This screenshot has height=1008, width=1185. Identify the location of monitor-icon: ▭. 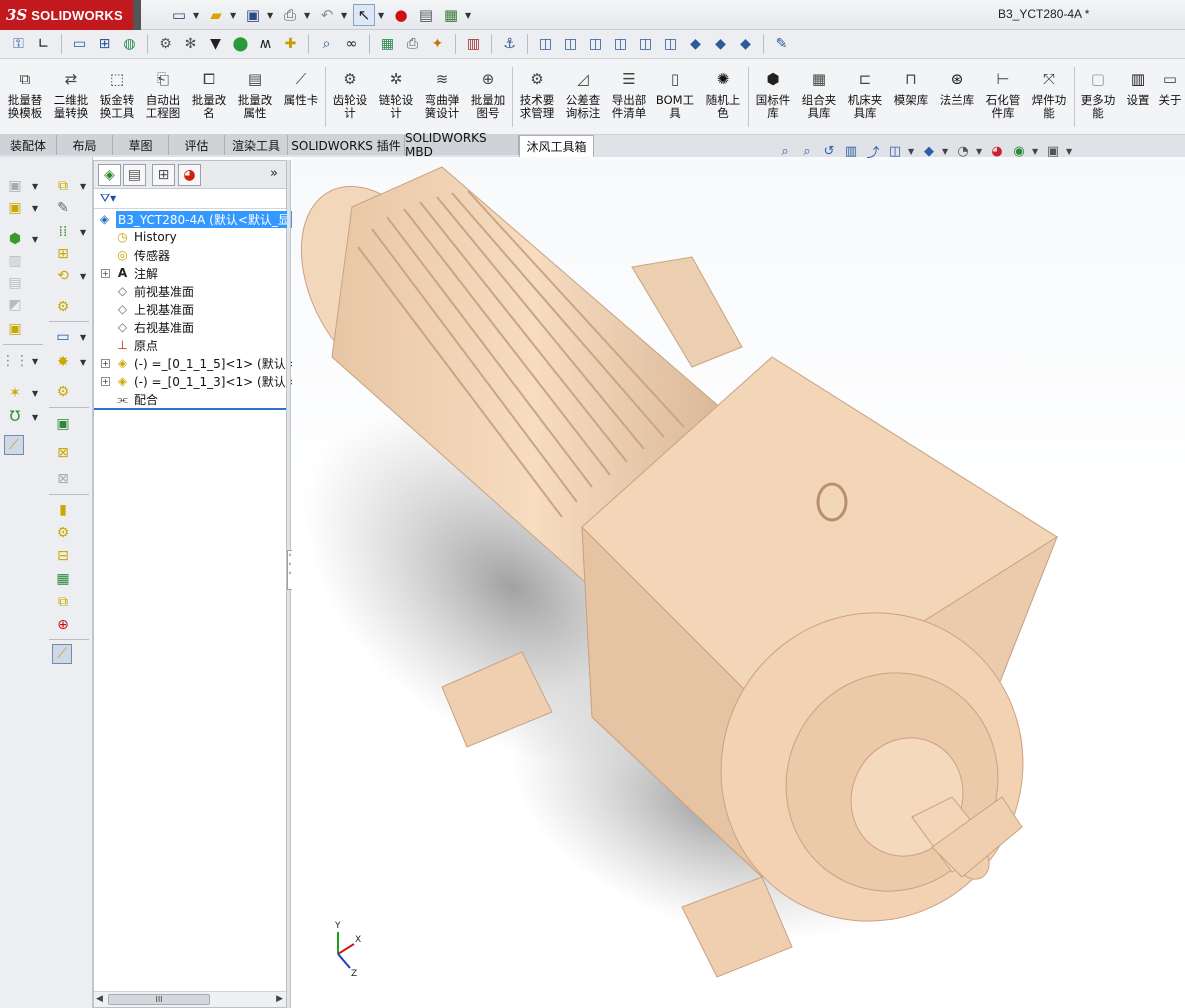
(79, 44).